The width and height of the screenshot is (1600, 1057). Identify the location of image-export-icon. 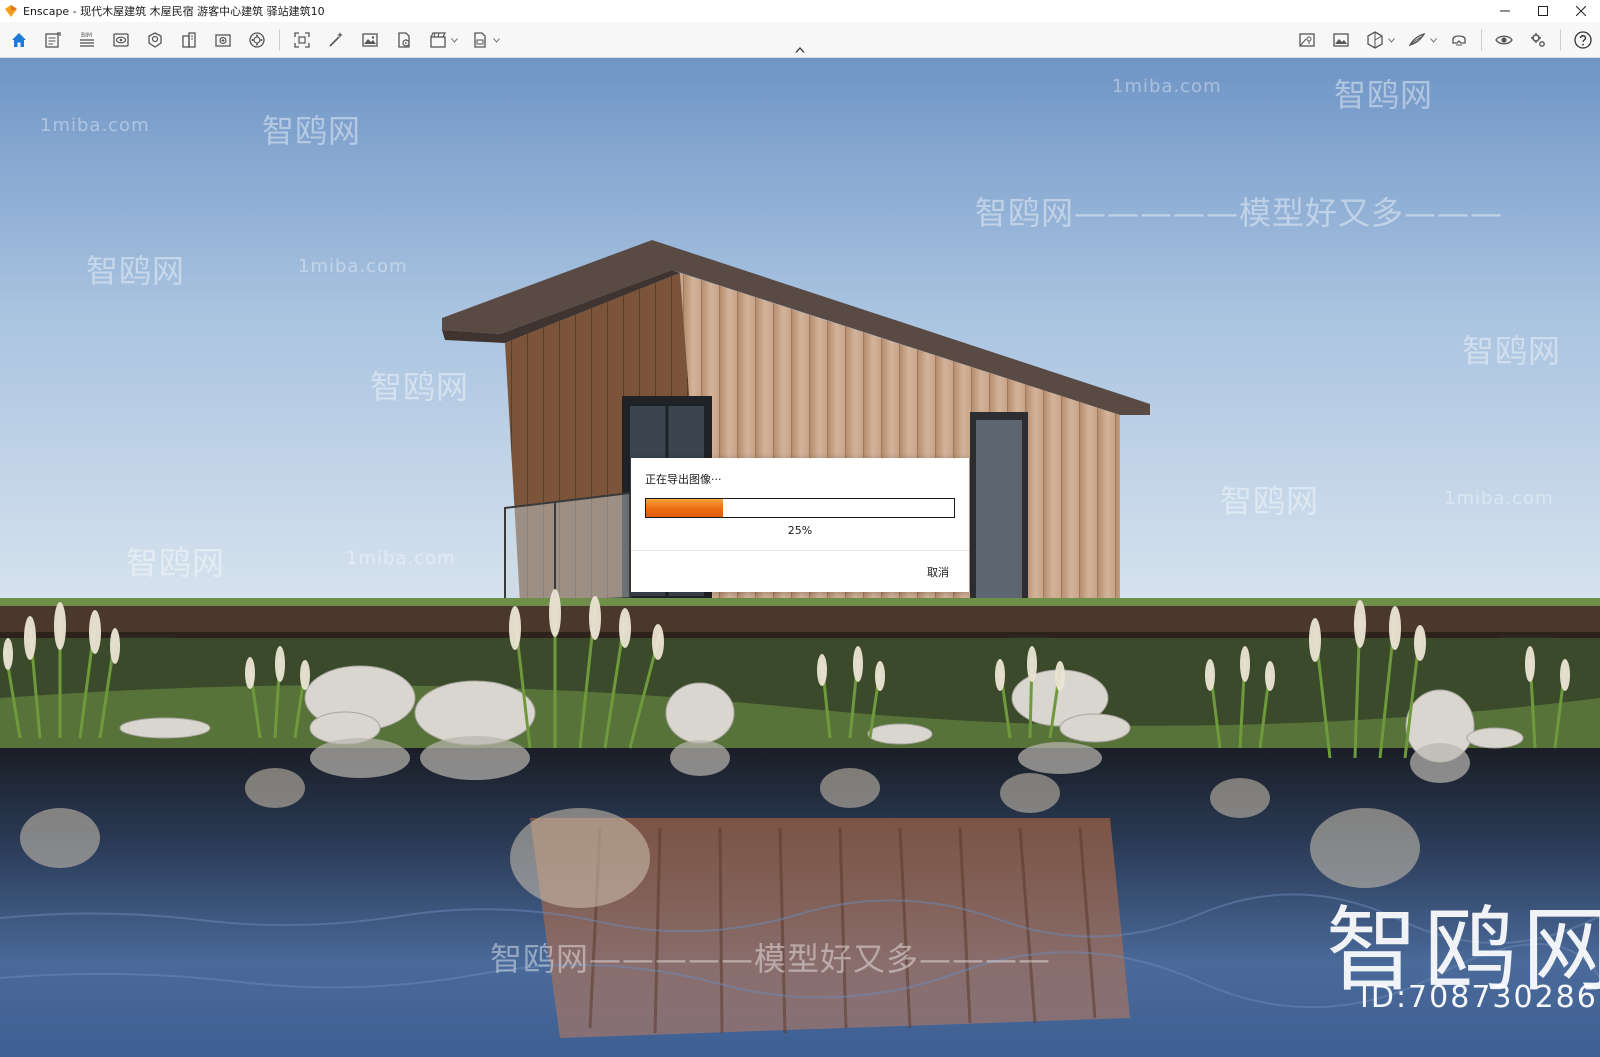
(370, 40).